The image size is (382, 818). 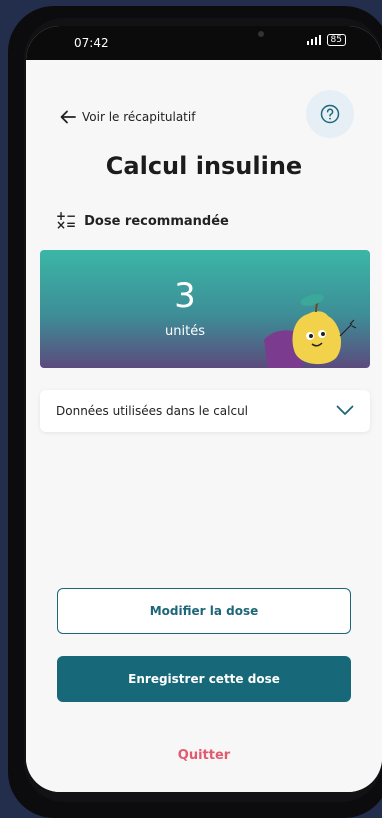 What do you see at coordinates (313, 40) in the screenshot?
I see `signal-icon` at bounding box center [313, 40].